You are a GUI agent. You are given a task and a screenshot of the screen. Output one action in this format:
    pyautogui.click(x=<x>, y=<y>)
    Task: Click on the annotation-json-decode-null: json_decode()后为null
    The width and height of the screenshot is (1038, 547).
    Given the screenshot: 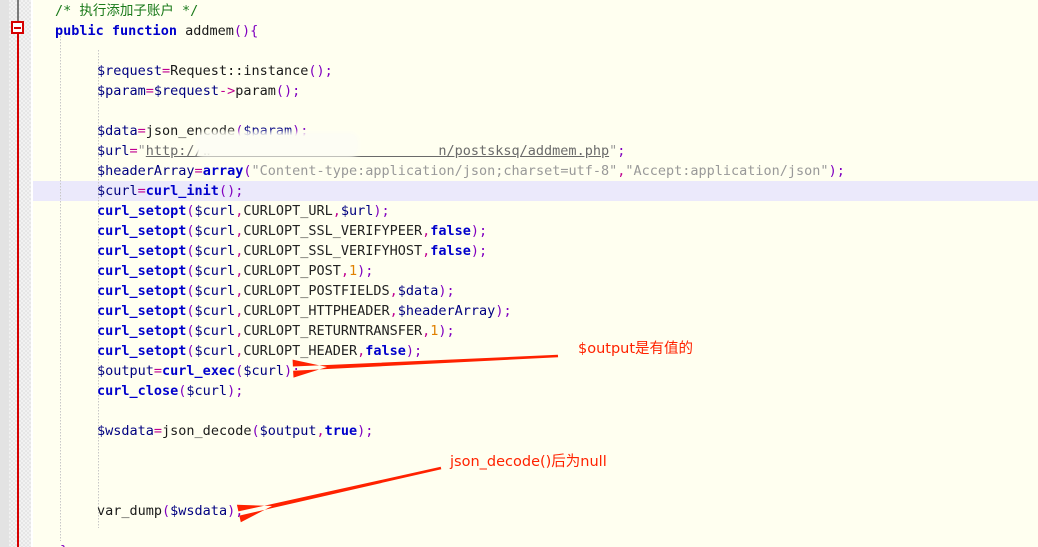 What is the action you would take?
    pyautogui.click(x=528, y=462)
    